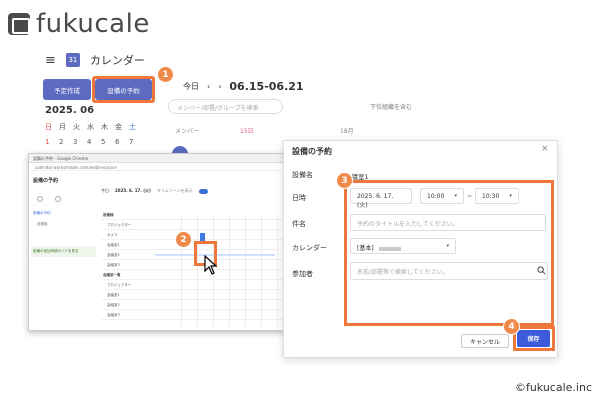  Describe the element at coordinates (122, 142) in the screenshot. I see `calendar-day: 6` at that location.